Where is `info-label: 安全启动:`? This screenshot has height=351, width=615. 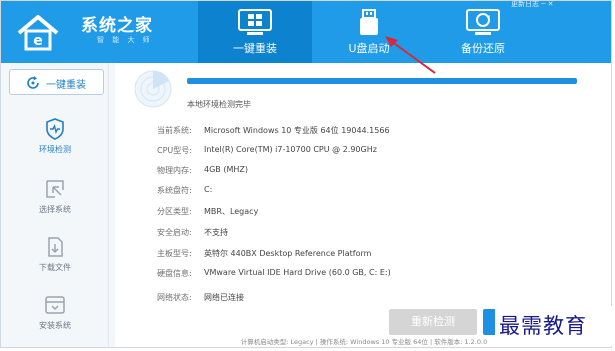 info-label: 安全启动: is located at coordinates (174, 232).